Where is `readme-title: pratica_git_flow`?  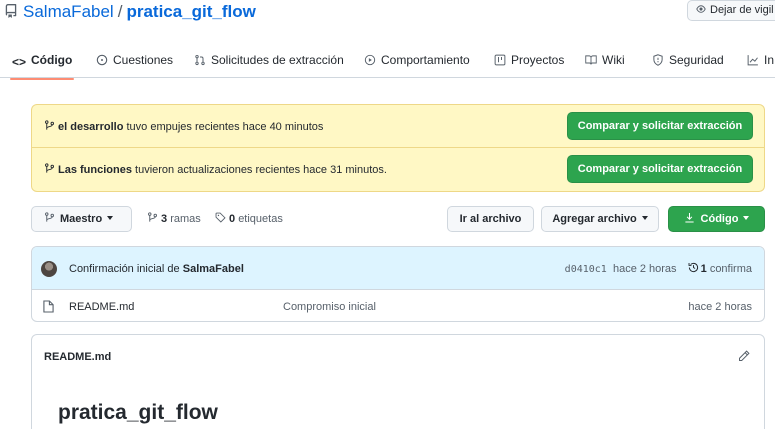 readme-title: pratica_git_flow is located at coordinates (138, 412).